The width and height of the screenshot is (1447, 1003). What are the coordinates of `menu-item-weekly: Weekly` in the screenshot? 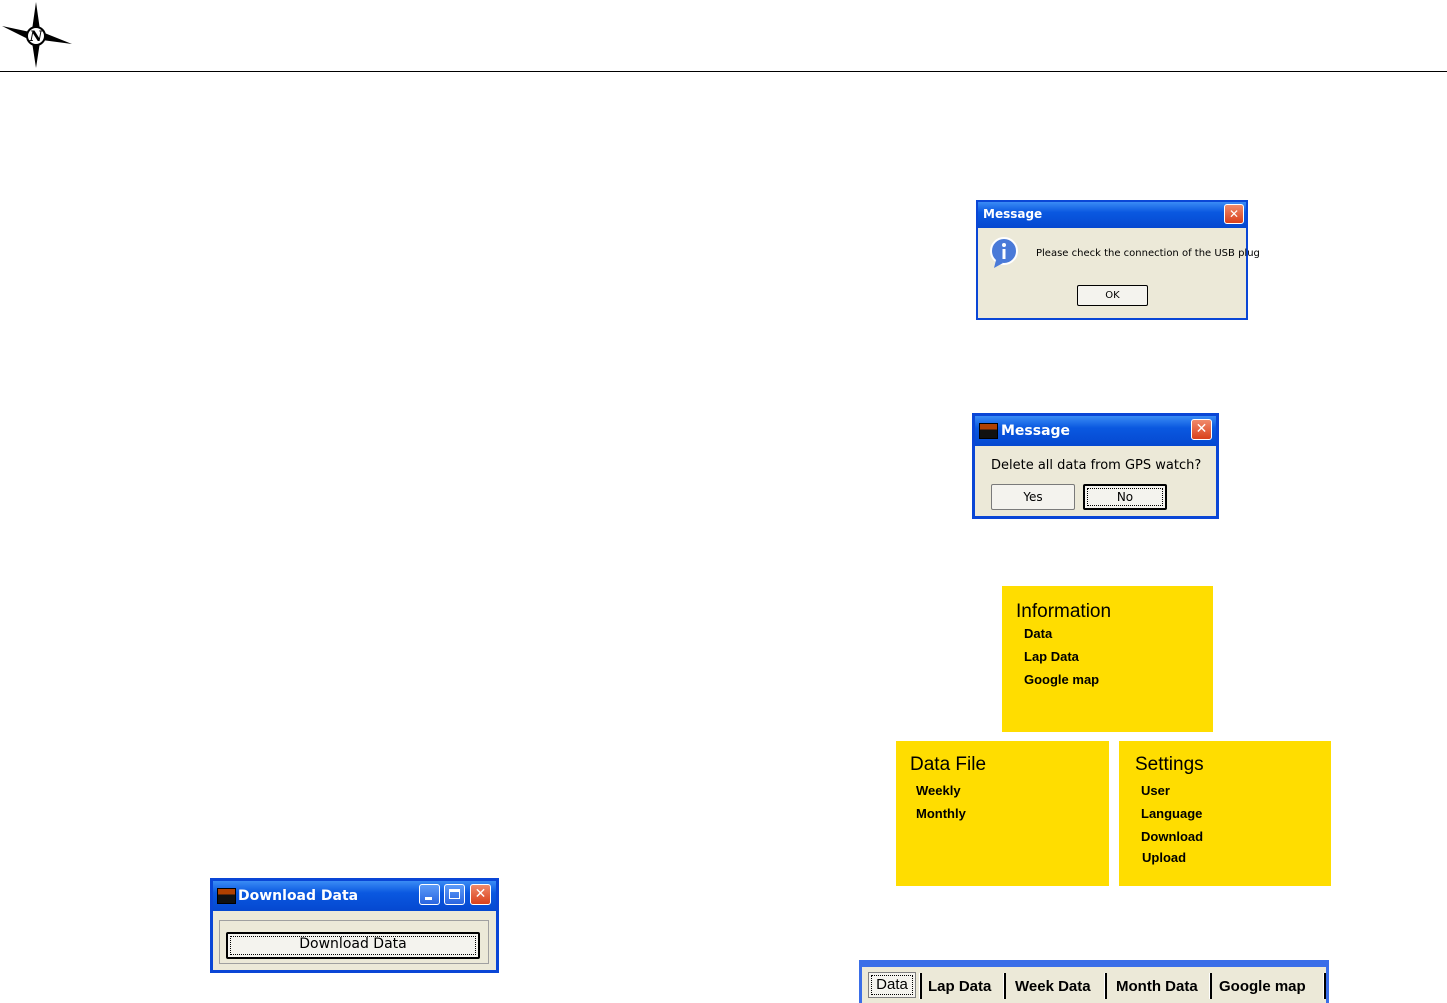 It's located at (938, 790).